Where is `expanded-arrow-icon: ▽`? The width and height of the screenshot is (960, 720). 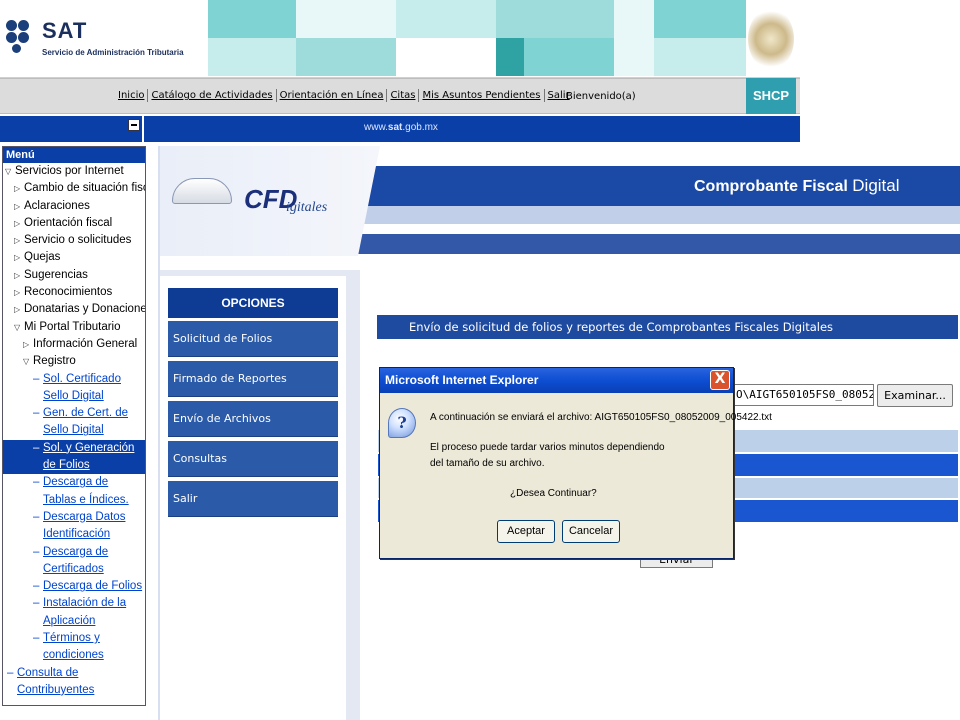
expanded-arrow-icon: ▽ is located at coordinates (17, 327).